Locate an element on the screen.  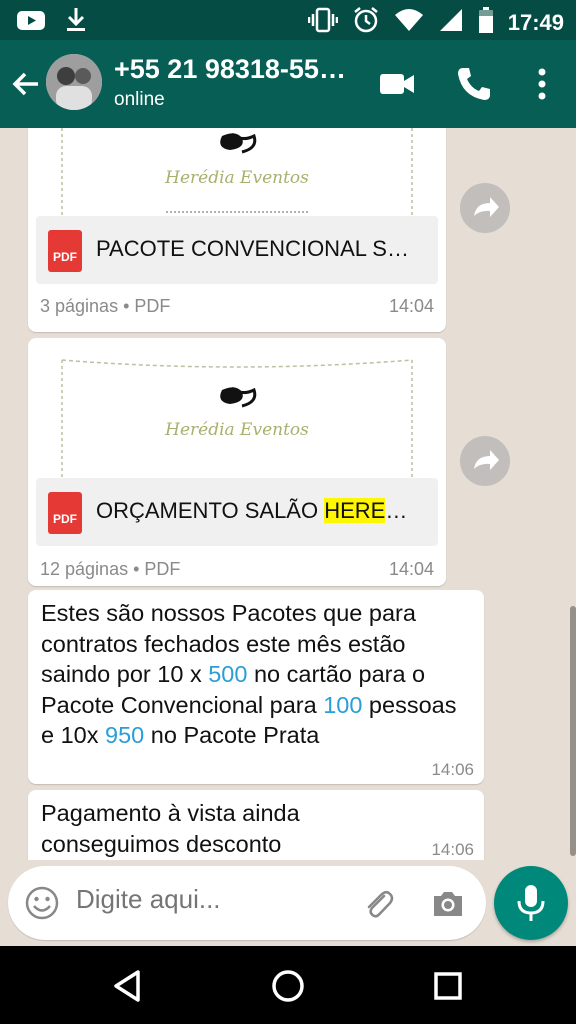
chat-header: +55 21 98318-55… online is located at coordinates (288, 84).